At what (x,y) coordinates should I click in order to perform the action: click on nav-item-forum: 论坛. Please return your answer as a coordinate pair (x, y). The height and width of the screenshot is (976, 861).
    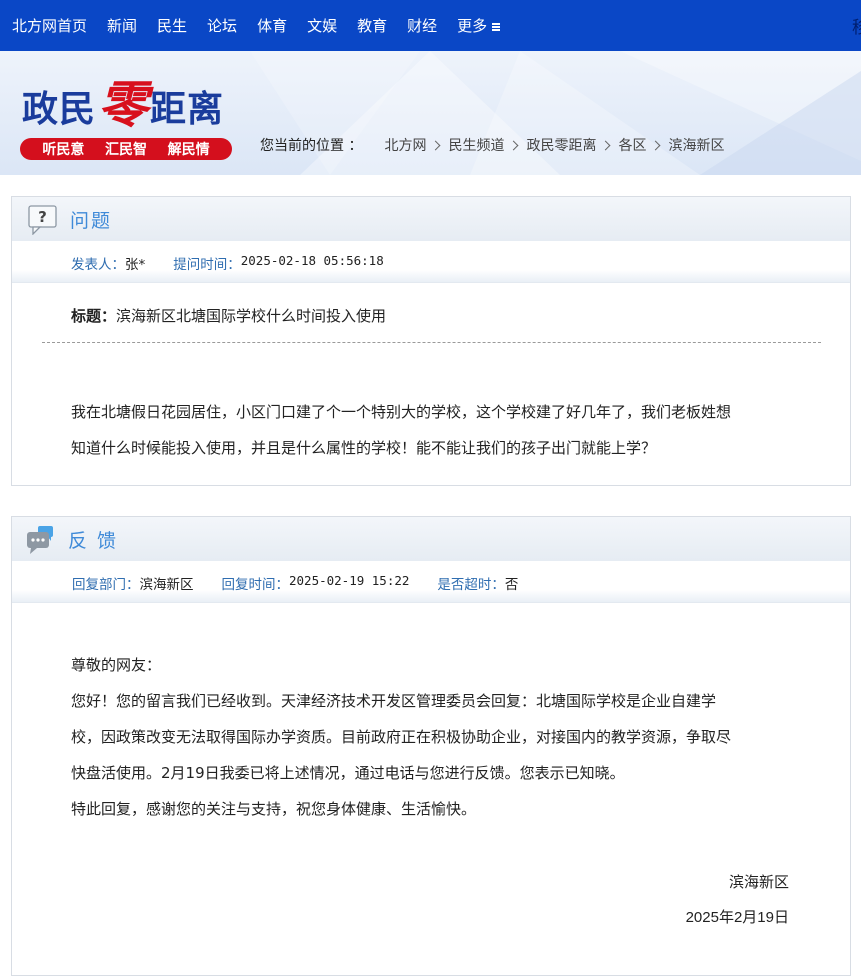
    Looking at the image, I should click on (222, 25).